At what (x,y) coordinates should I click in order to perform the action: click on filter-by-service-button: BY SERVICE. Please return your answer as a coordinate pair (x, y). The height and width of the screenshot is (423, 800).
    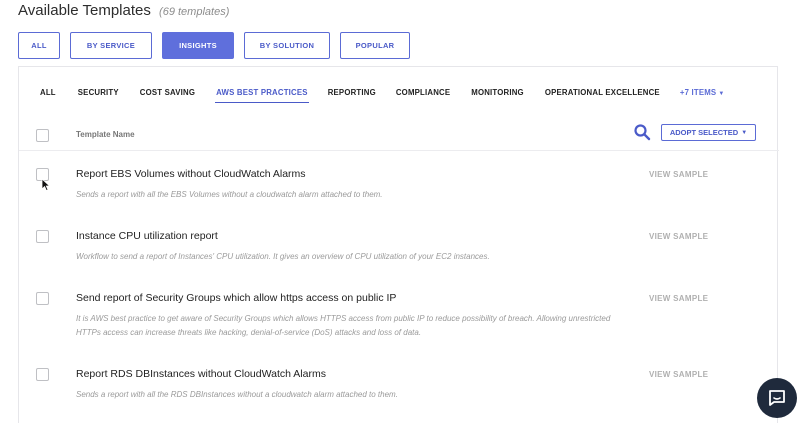
    Looking at the image, I should click on (111, 45).